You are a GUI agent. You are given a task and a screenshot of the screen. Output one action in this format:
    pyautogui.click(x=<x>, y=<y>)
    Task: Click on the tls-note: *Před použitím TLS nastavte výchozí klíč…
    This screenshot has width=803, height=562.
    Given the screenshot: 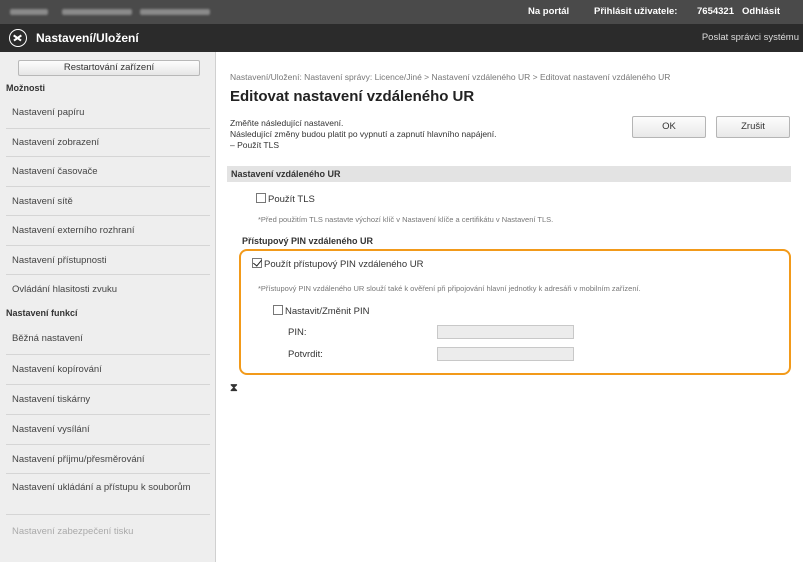 What is the action you would take?
    pyautogui.click(x=406, y=219)
    